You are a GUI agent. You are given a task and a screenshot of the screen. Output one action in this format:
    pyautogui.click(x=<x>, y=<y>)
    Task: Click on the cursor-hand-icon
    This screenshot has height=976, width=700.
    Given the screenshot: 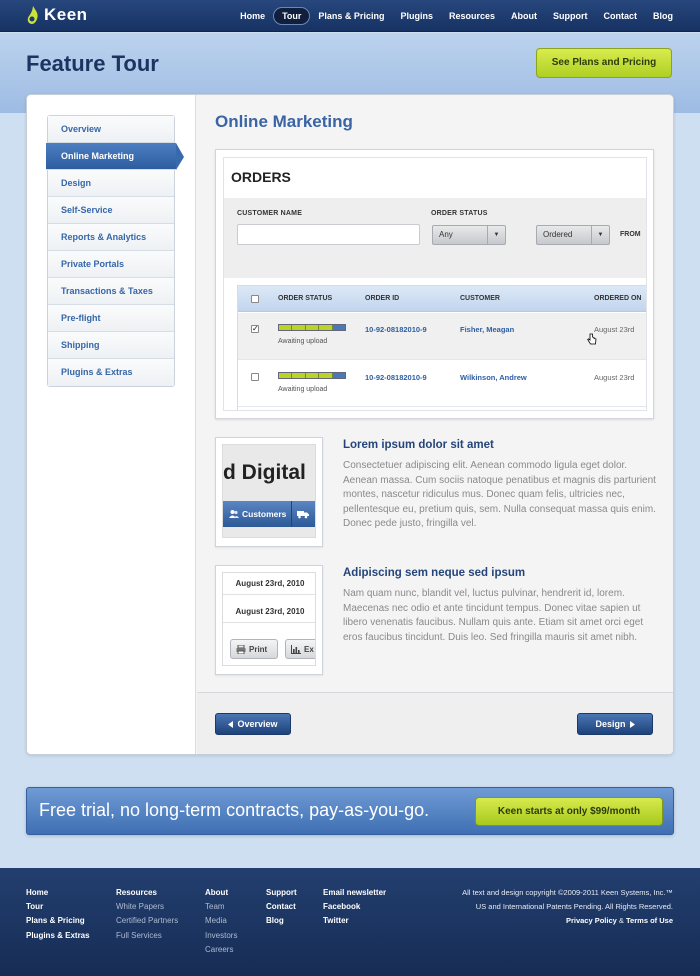 What is the action you would take?
    pyautogui.click(x=592, y=339)
    